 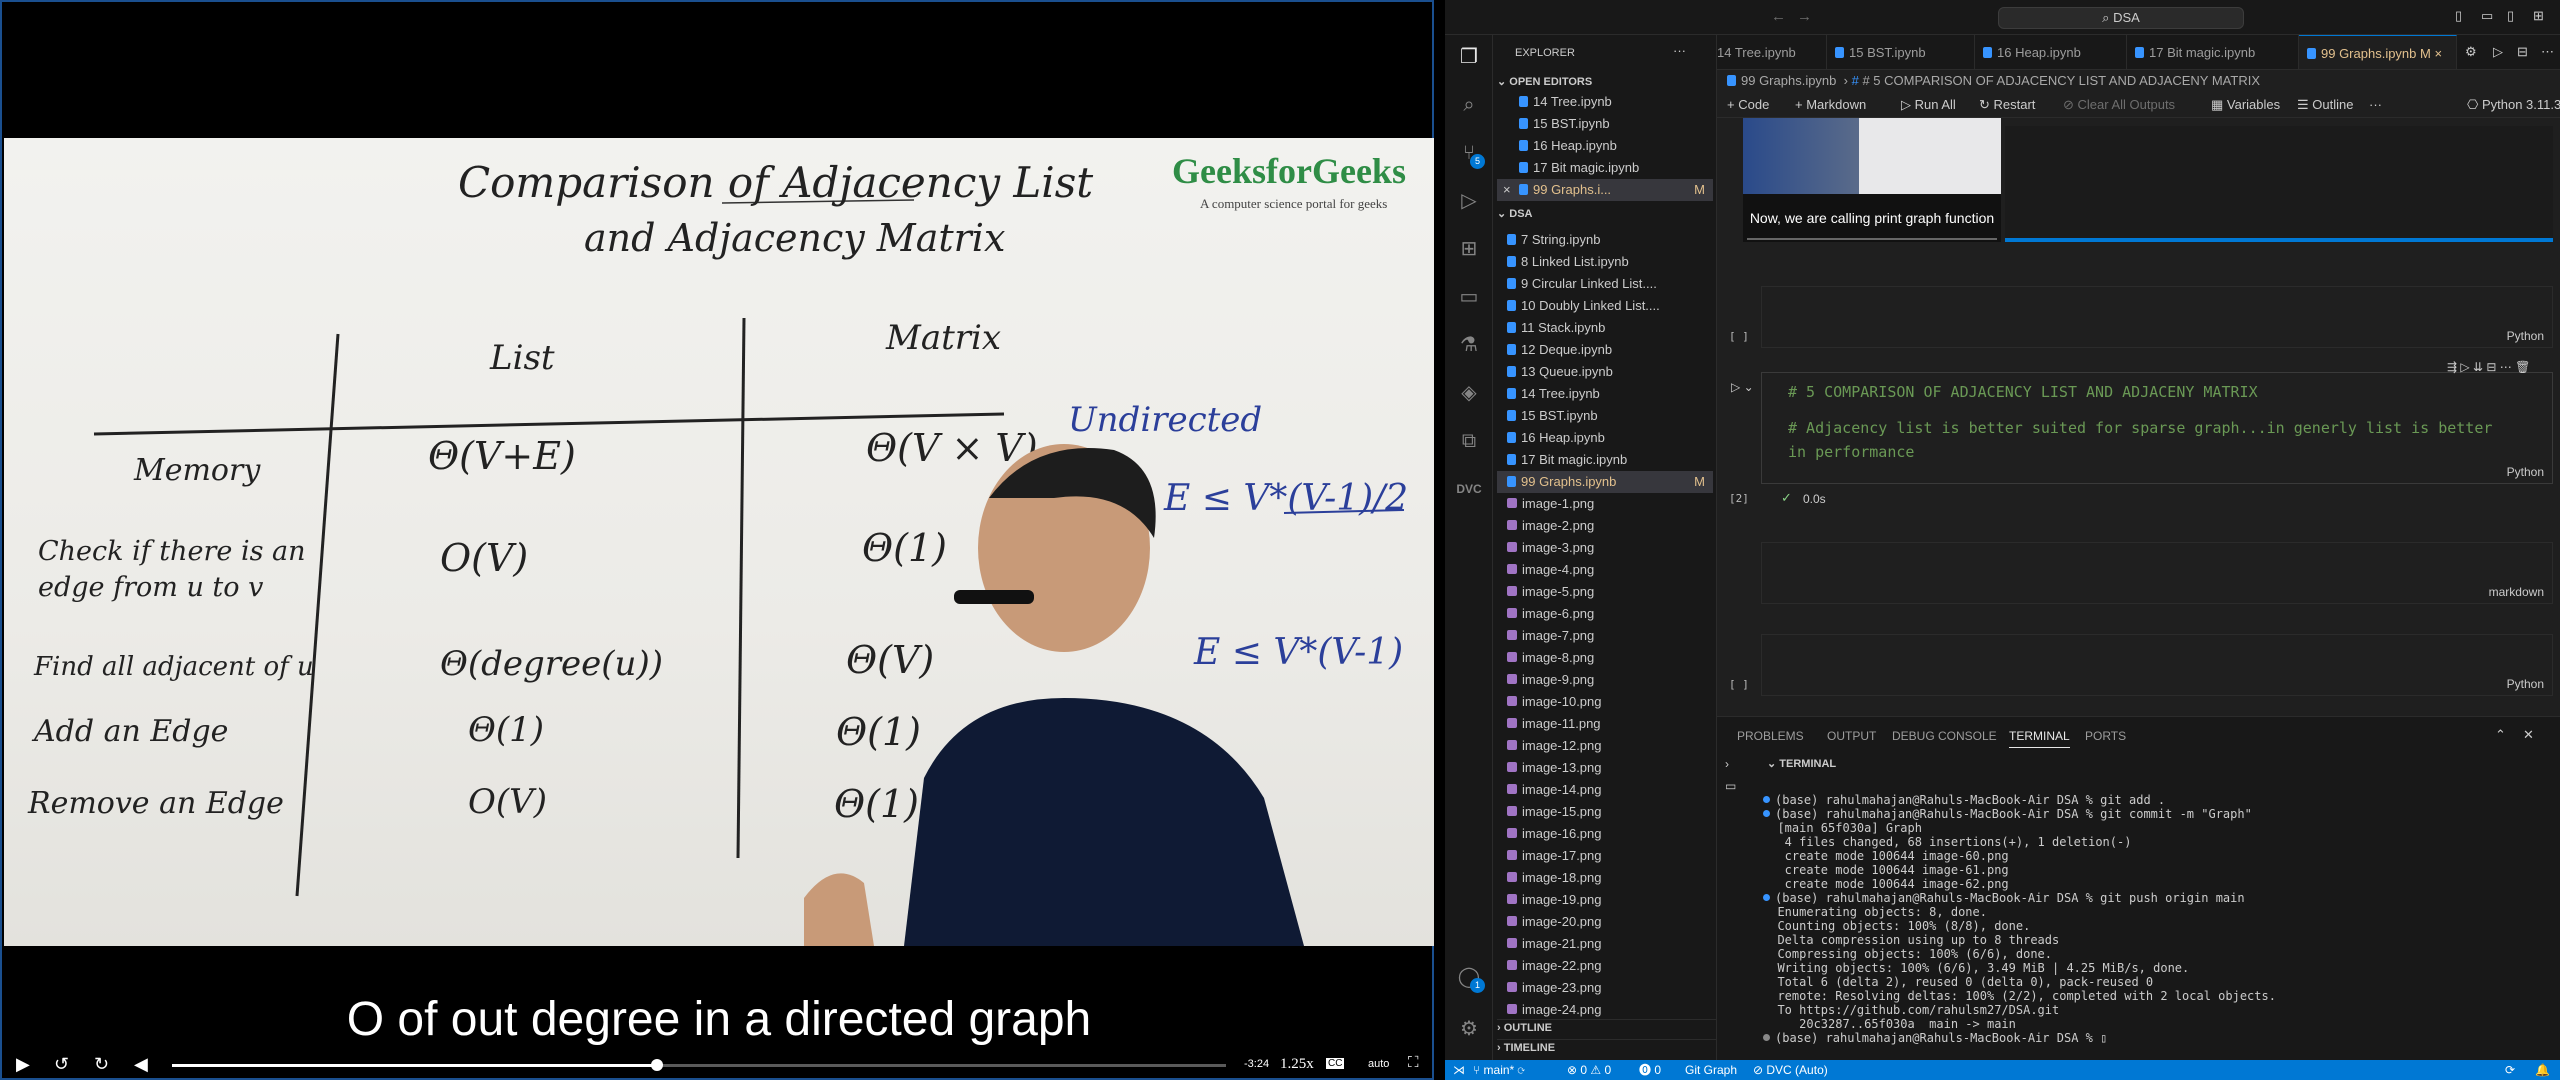 I want to click on open-editor-item: 15 BST.ipynb, so click(x=1605, y=124).